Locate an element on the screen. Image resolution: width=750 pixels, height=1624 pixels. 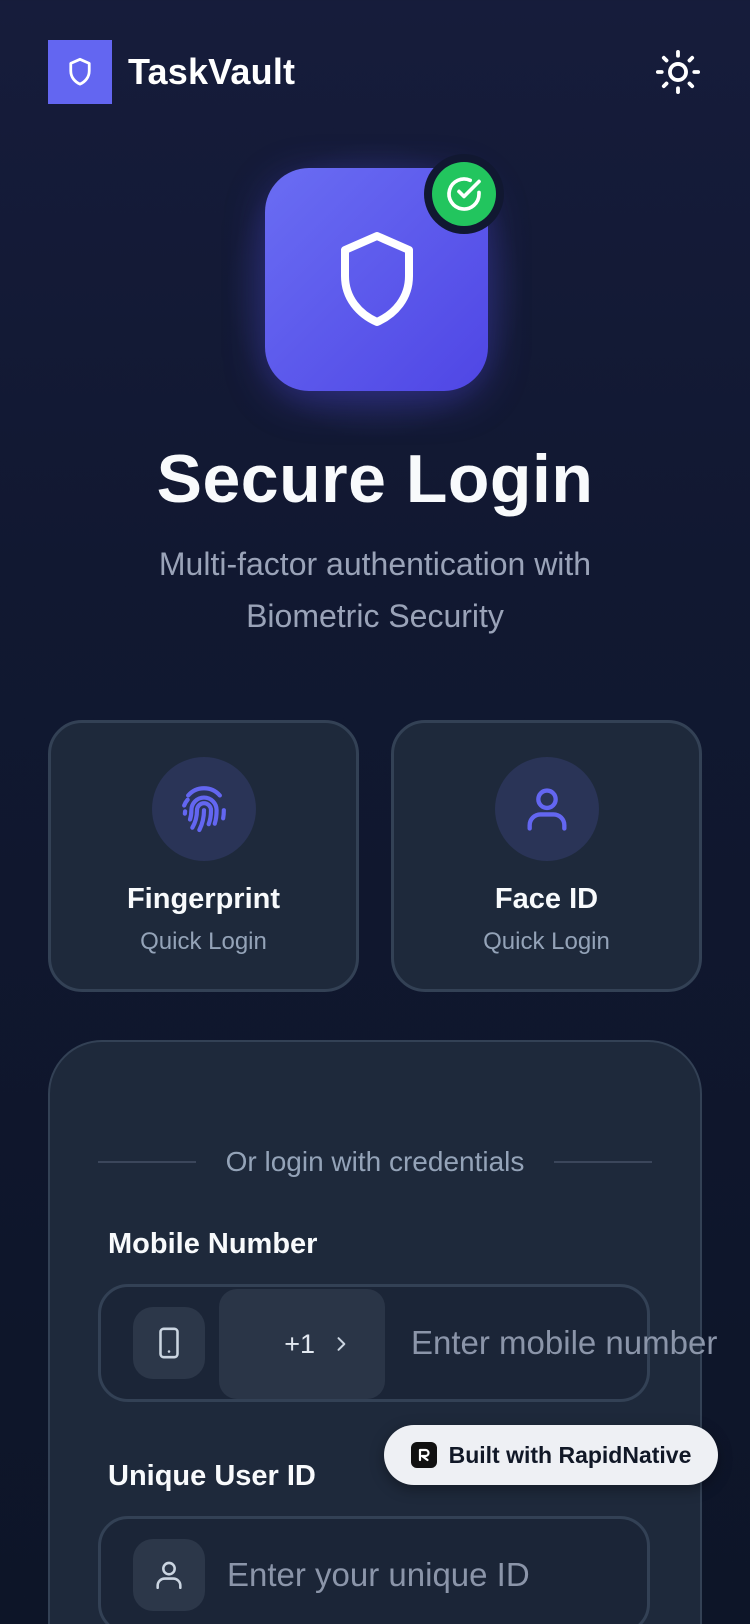
user-id-label: Unique User ID is located at coordinates (212, 1476).